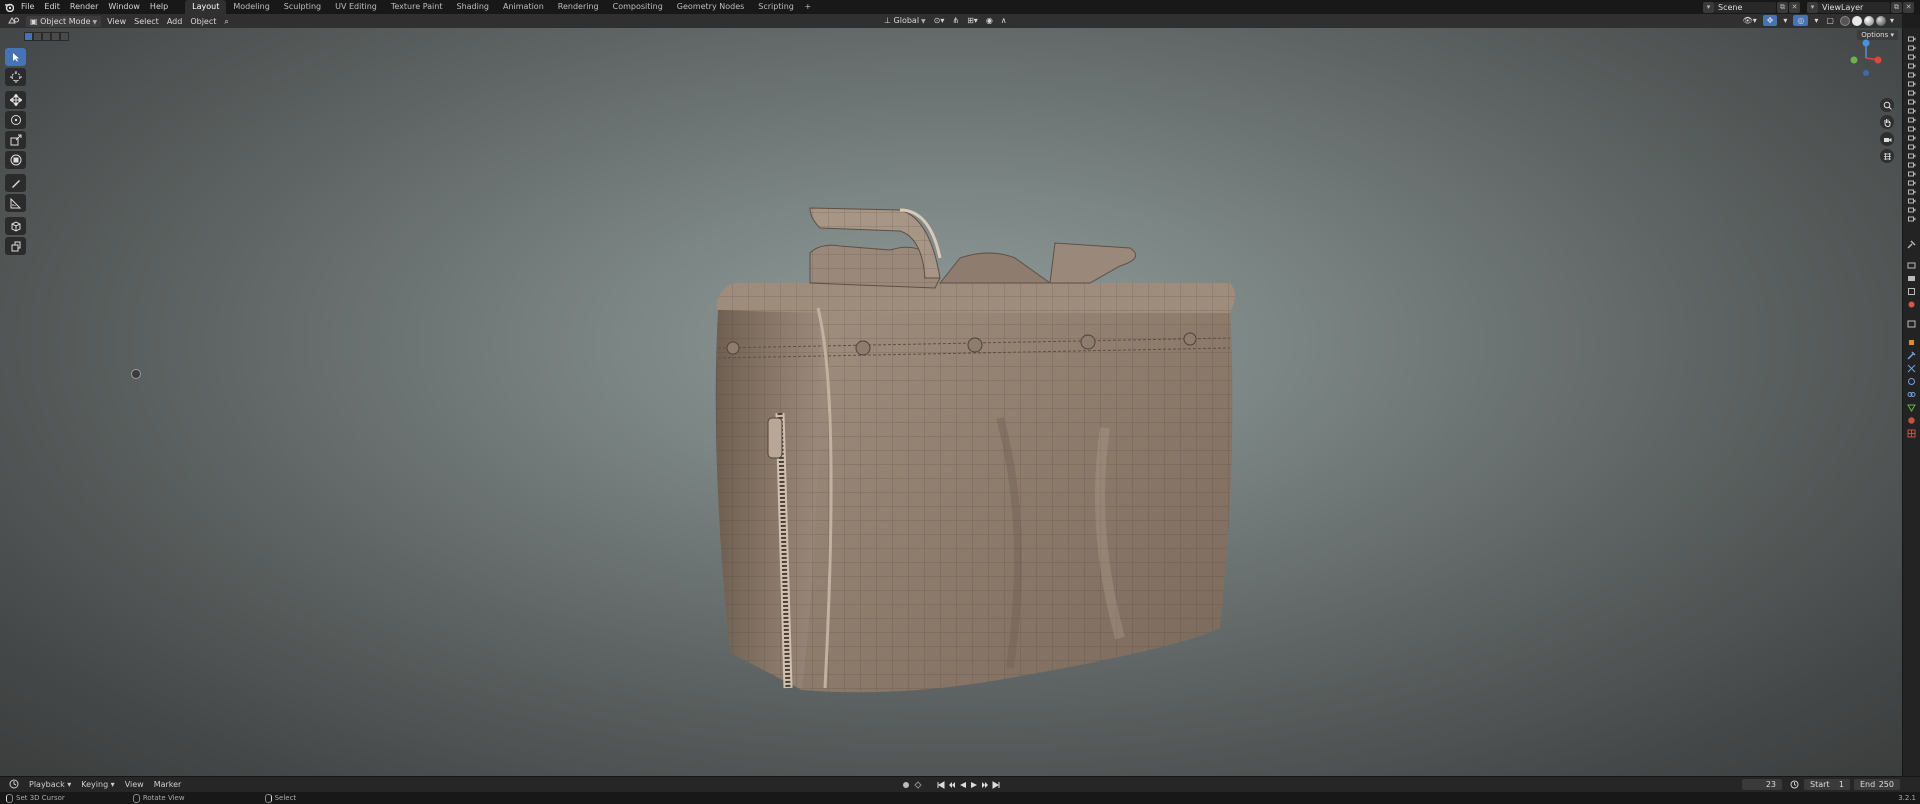 The height and width of the screenshot is (804, 1920). I want to click on transform-orientation-dropdown: ⊥ Global ▼, so click(905, 20).